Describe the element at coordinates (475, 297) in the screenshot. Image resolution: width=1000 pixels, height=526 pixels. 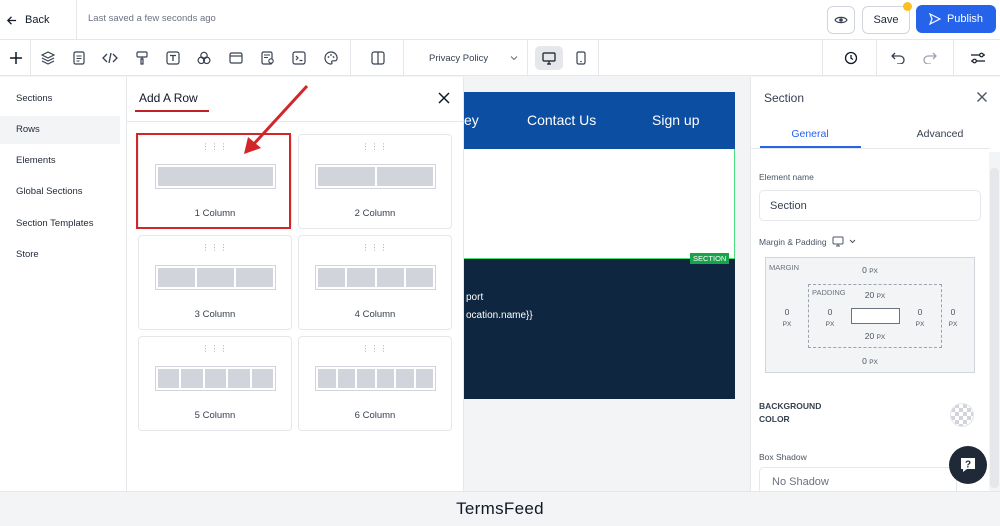
I see `footer-text: port` at that location.